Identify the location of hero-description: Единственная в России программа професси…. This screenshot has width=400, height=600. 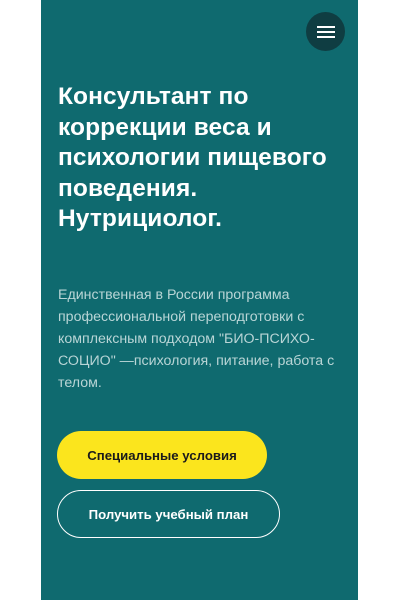
(196, 339).